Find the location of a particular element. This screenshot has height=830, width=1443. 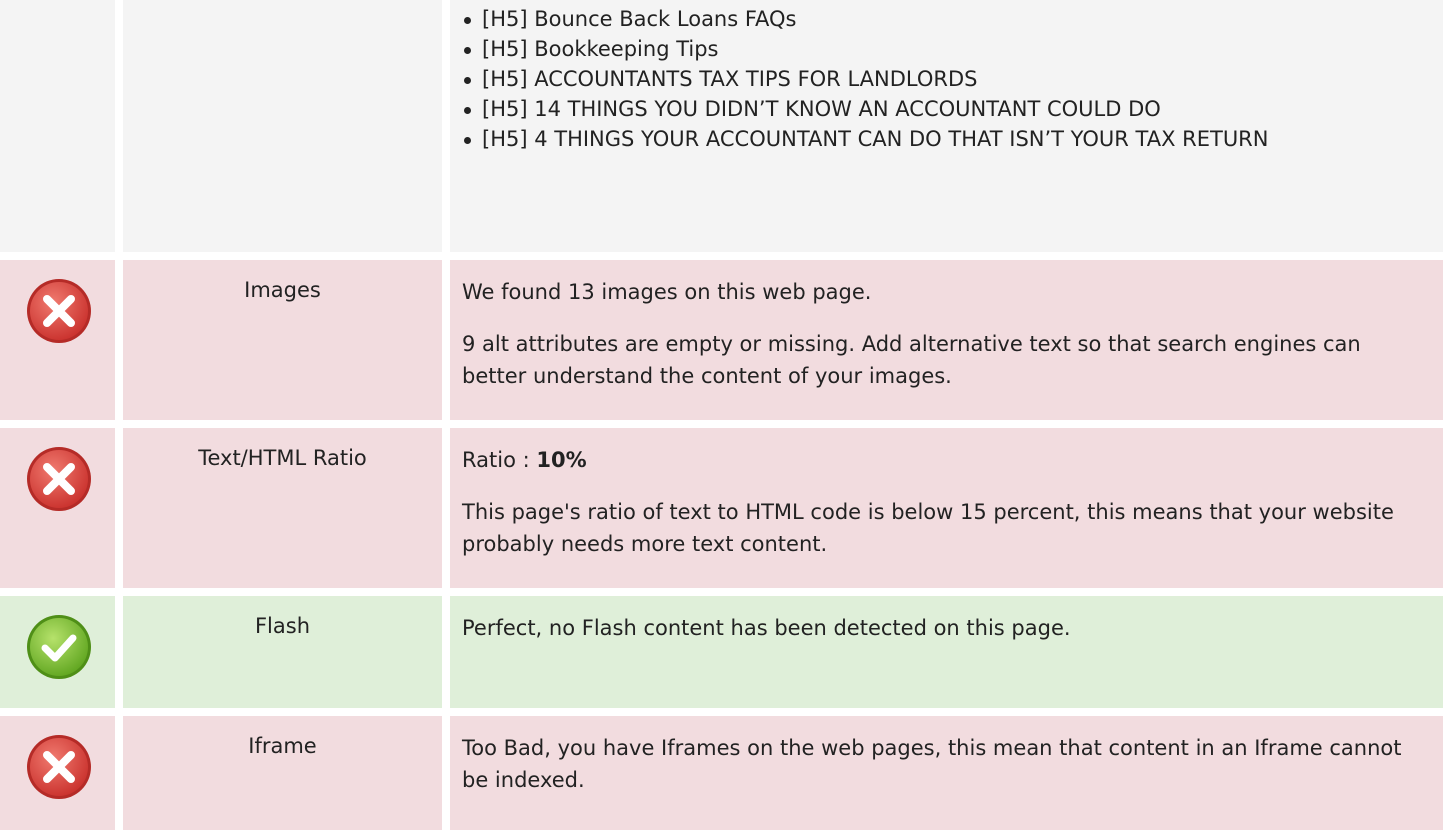

images-status-cell is located at coordinates (57, 340).